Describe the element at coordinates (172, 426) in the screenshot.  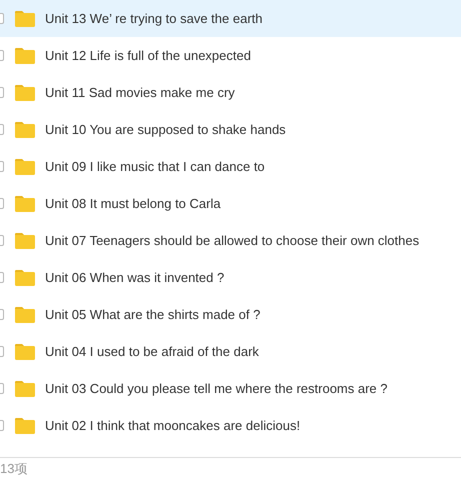
I see `folder-name: Unit 02 I think that mooncakes are delicious!` at that location.